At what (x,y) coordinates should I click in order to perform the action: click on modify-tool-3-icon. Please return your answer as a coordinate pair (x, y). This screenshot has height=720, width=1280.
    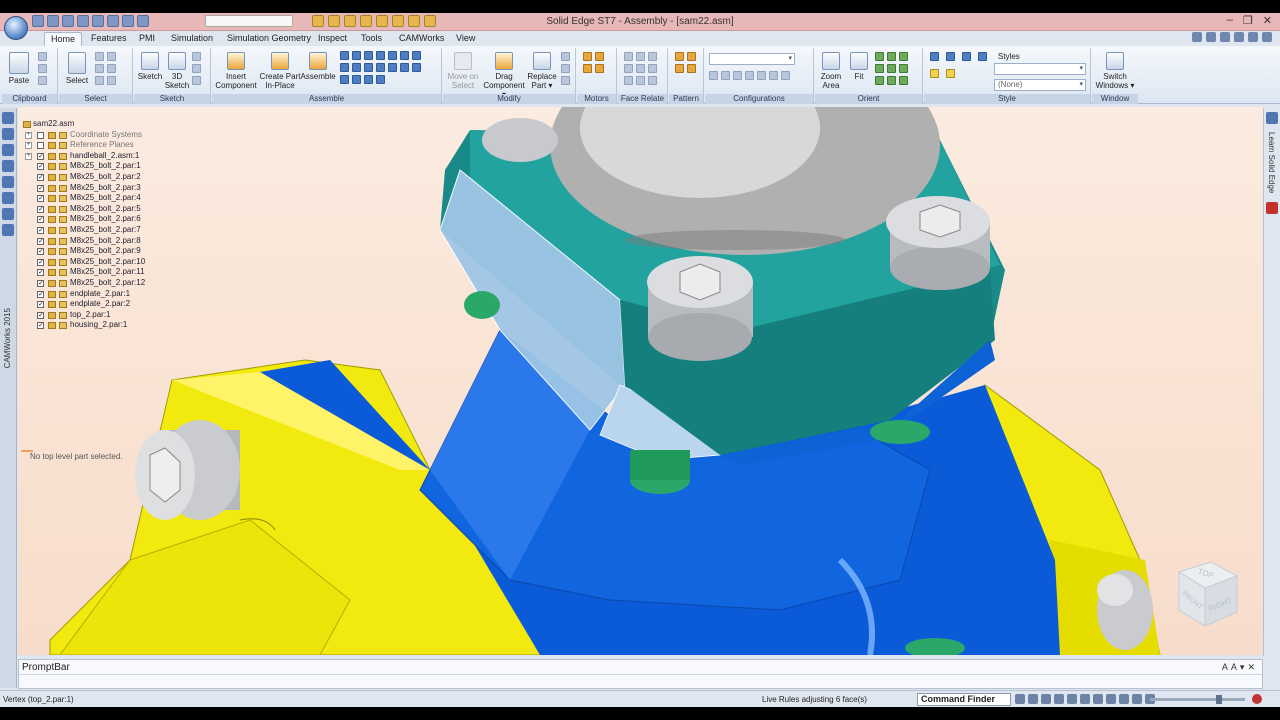
    Looking at the image, I should click on (565, 80).